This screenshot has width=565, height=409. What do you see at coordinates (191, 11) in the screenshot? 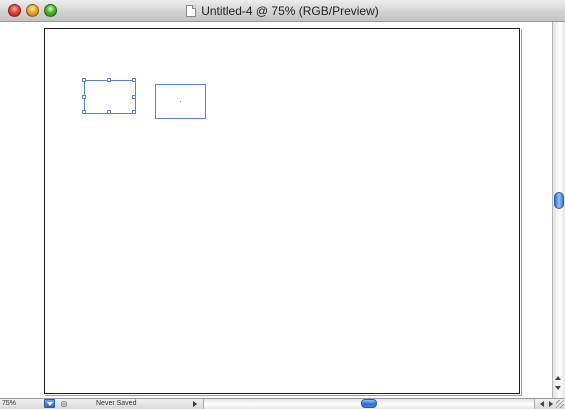
I see `document-icon` at bounding box center [191, 11].